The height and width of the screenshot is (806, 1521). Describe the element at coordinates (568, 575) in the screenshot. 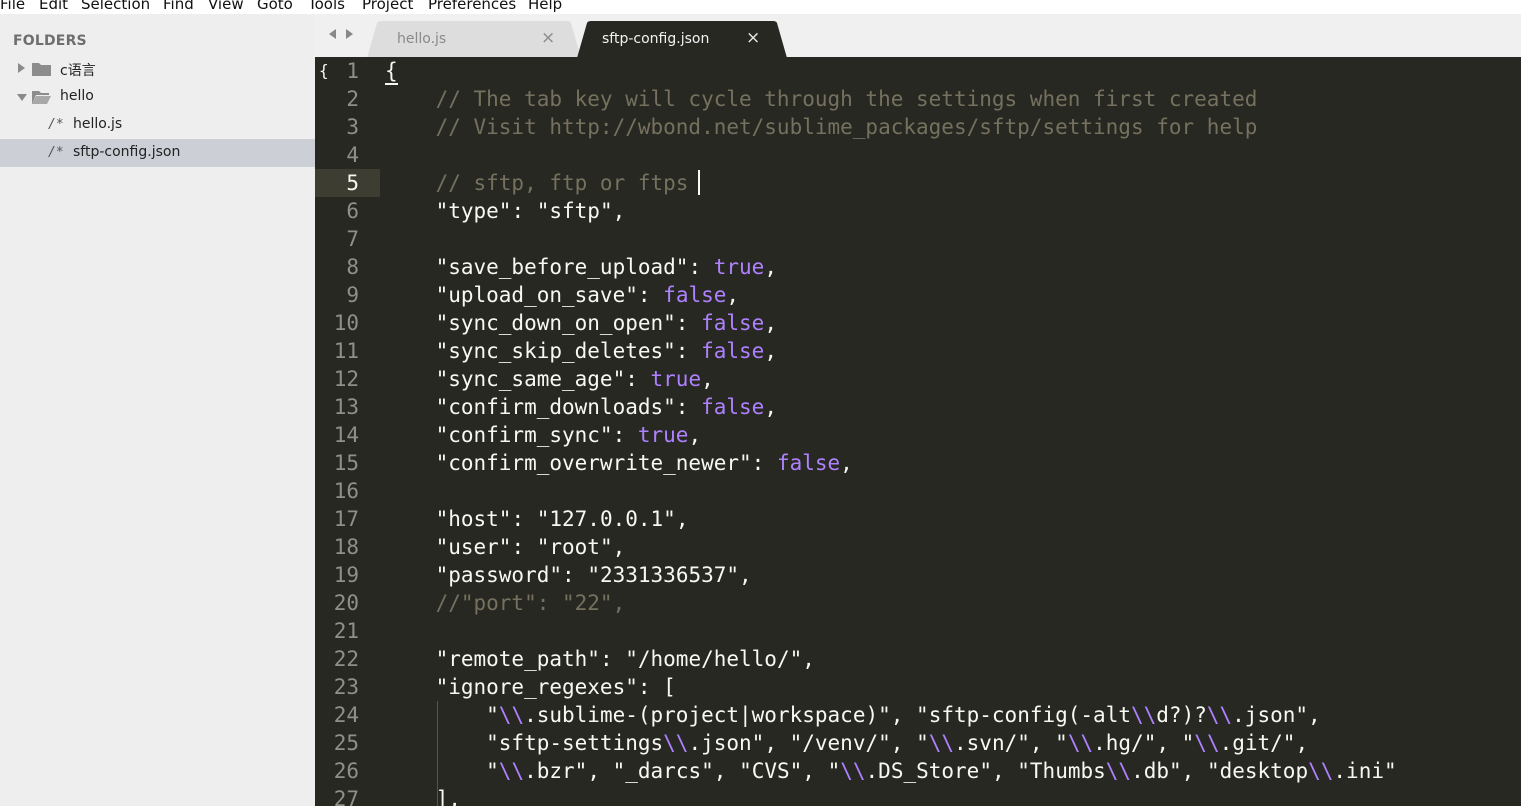

I see `code-line: "password": "2331336537",` at that location.